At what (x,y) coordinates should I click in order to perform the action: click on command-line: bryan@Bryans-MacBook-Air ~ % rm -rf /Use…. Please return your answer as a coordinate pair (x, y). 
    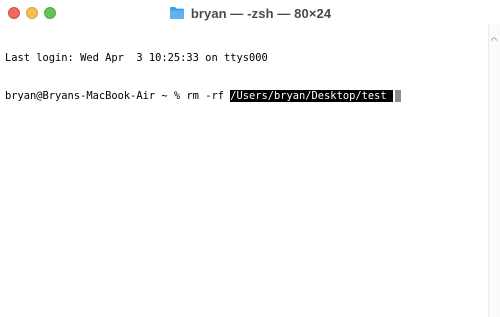
    Looking at the image, I should click on (245, 96).